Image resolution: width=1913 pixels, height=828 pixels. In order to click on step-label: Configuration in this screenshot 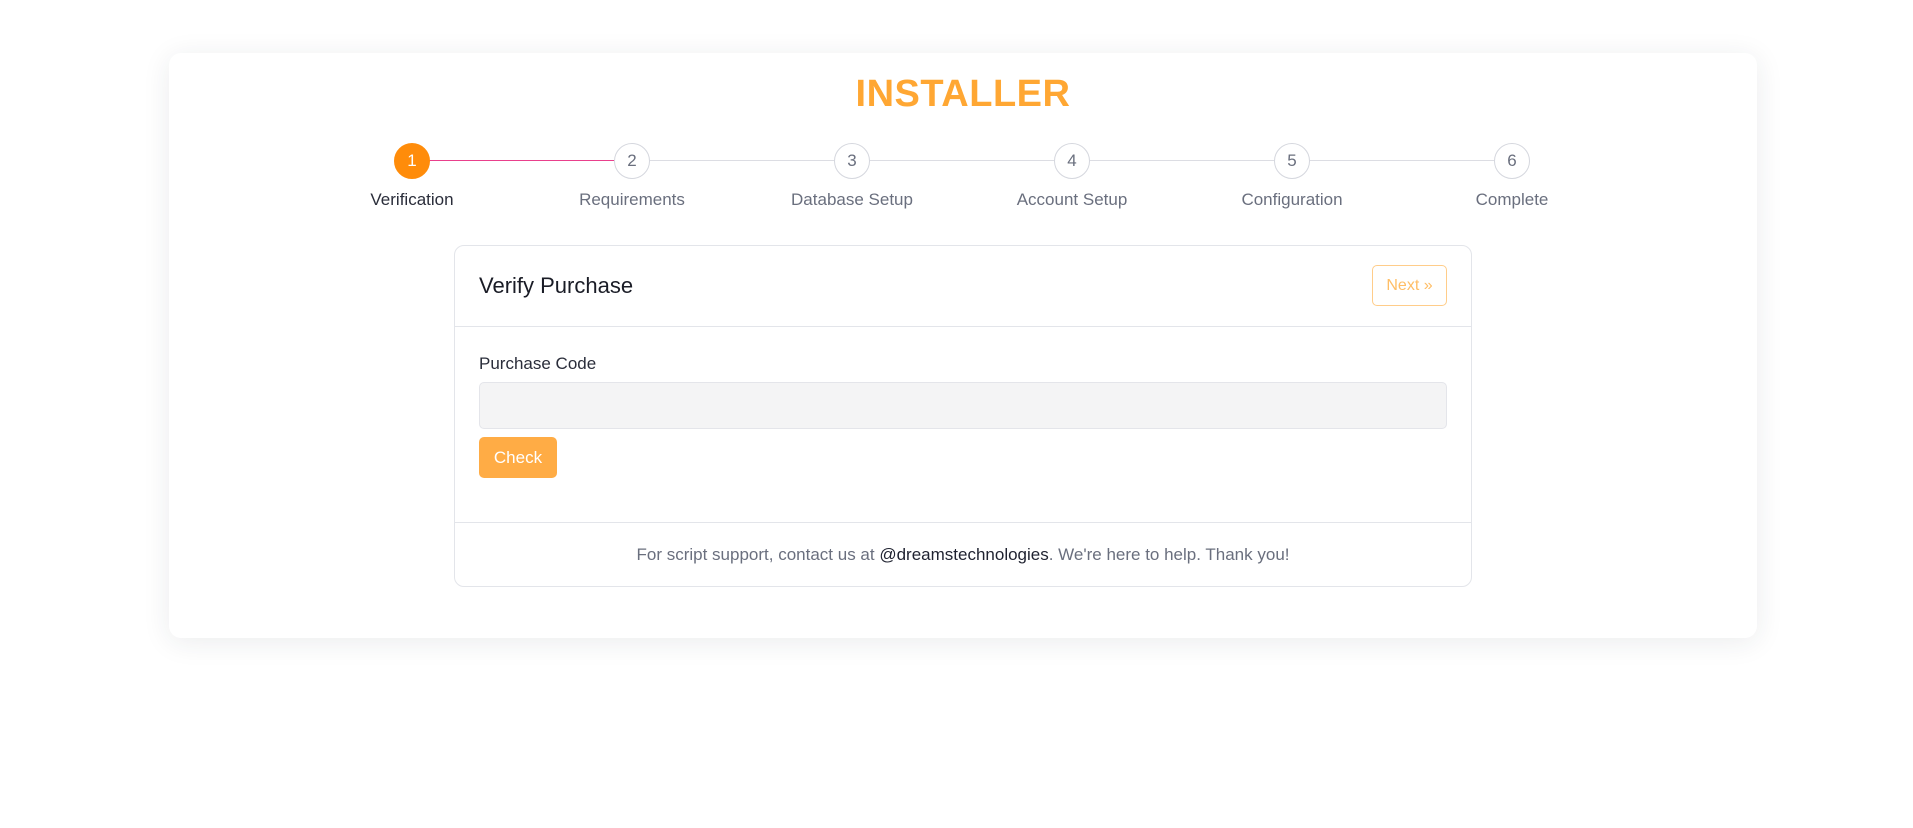, I will do `click(1292, 199)`.